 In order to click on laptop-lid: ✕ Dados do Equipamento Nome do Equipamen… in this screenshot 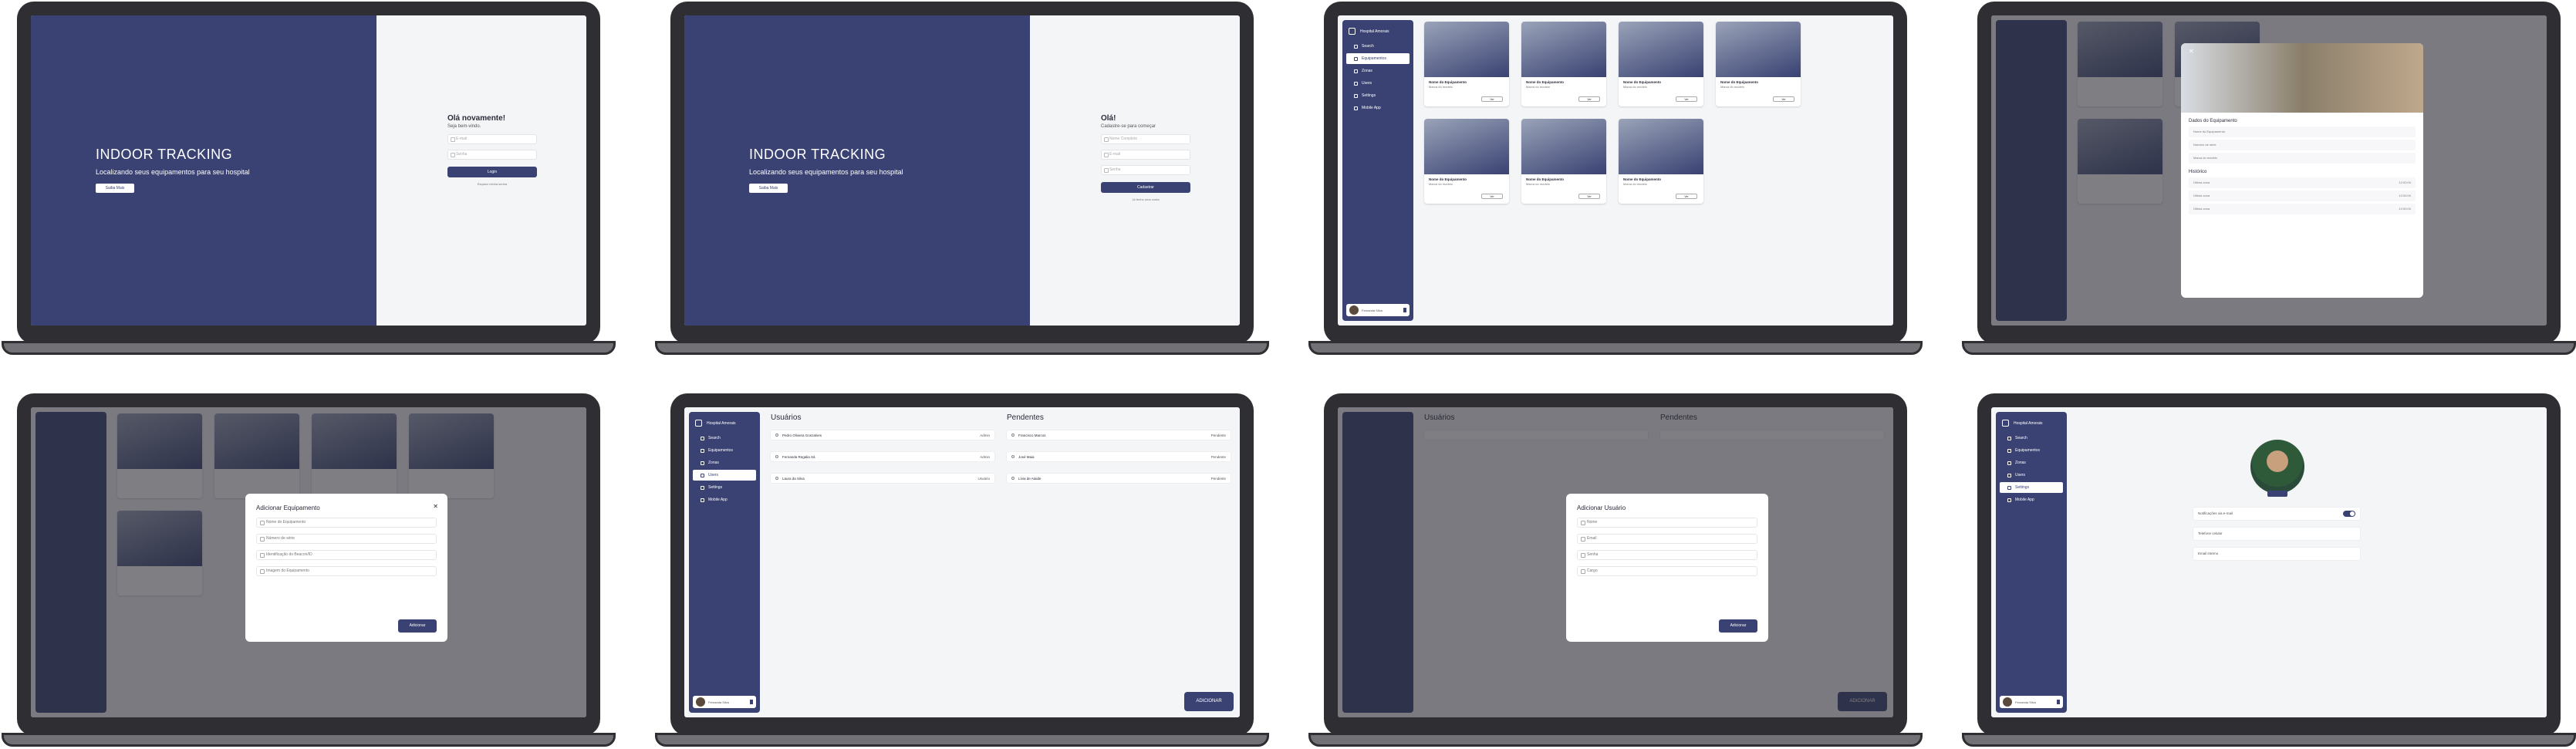, I will do `click(2269, 173)`.